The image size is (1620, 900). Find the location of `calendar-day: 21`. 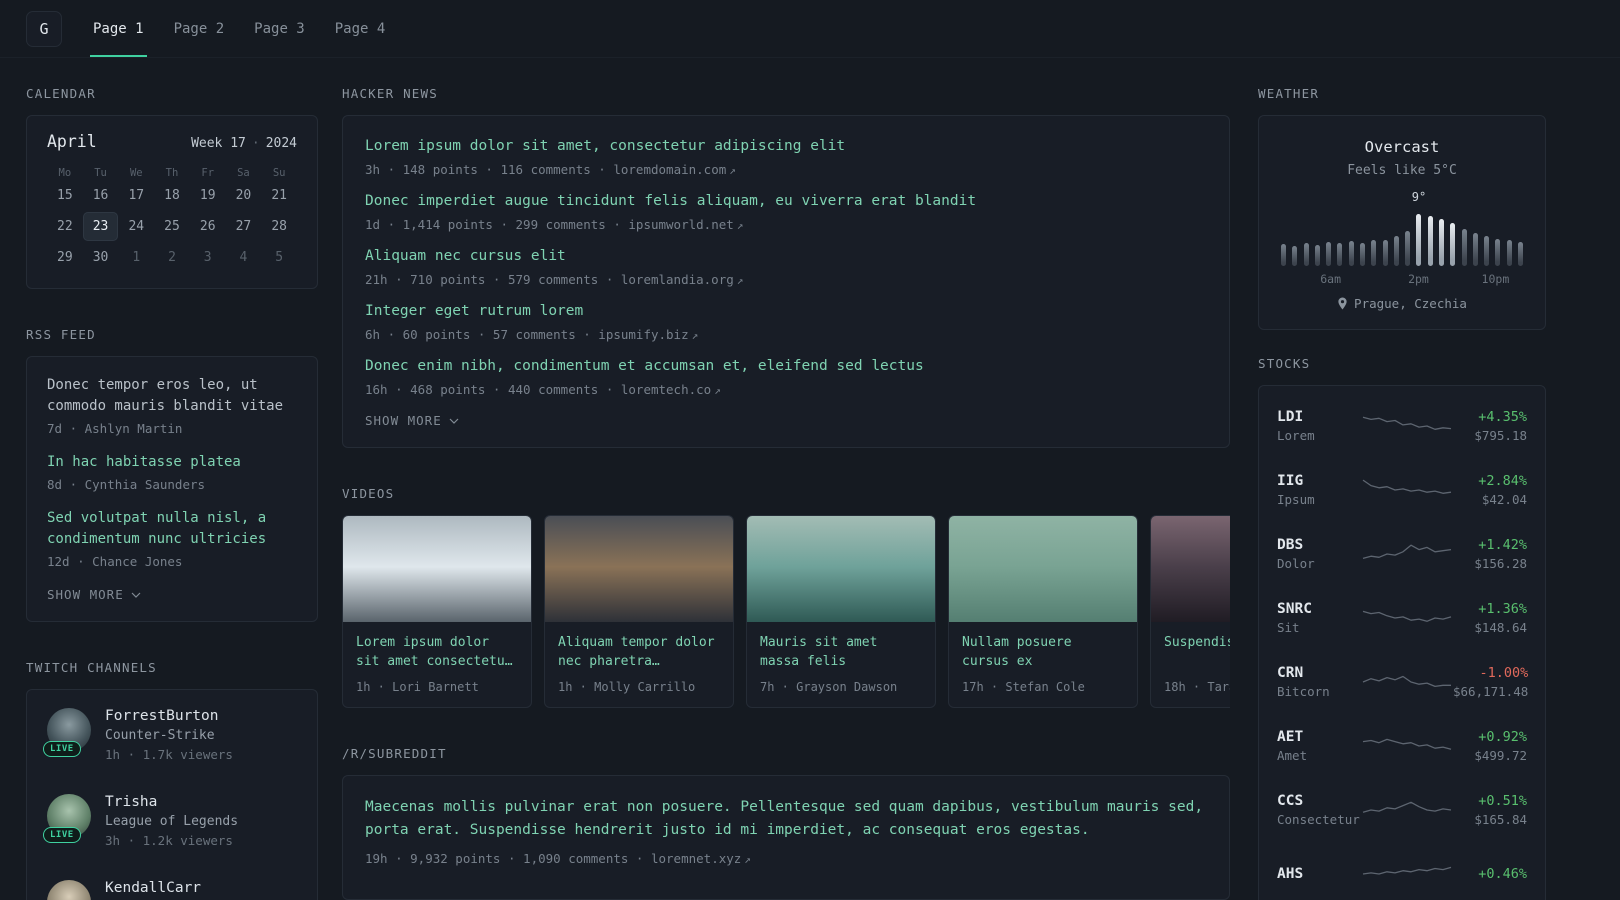

calendar-day: 21 is located at coordinates (279, 195).